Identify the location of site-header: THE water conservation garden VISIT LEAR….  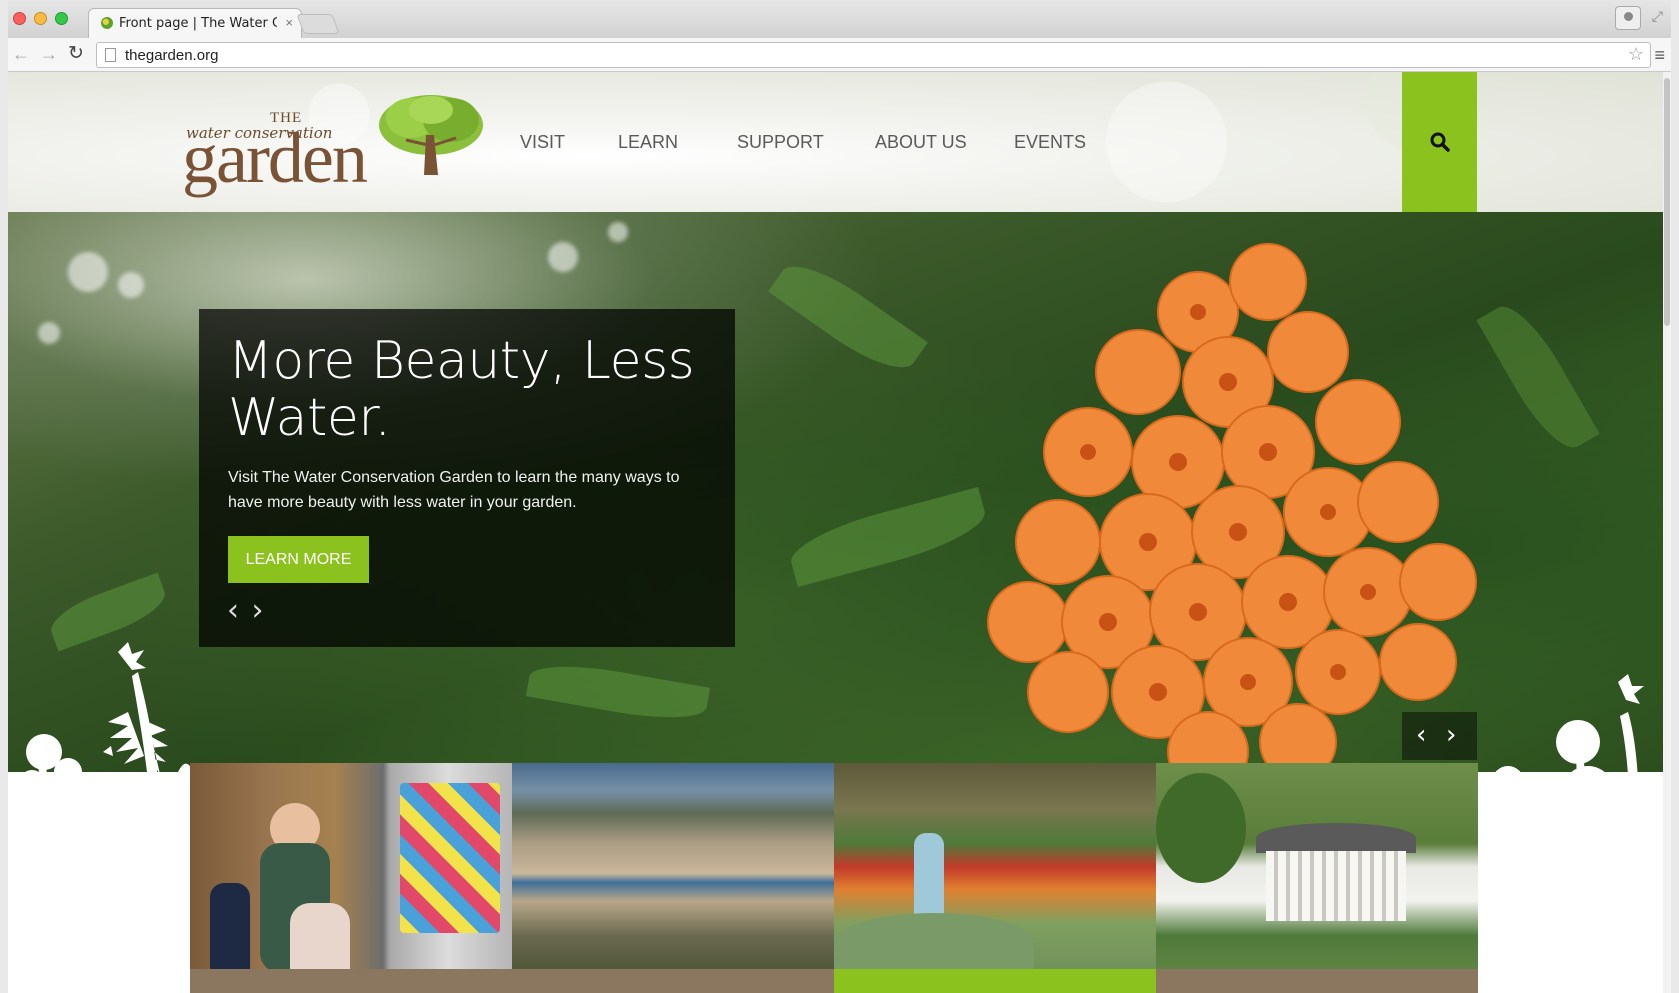
(835, 142).